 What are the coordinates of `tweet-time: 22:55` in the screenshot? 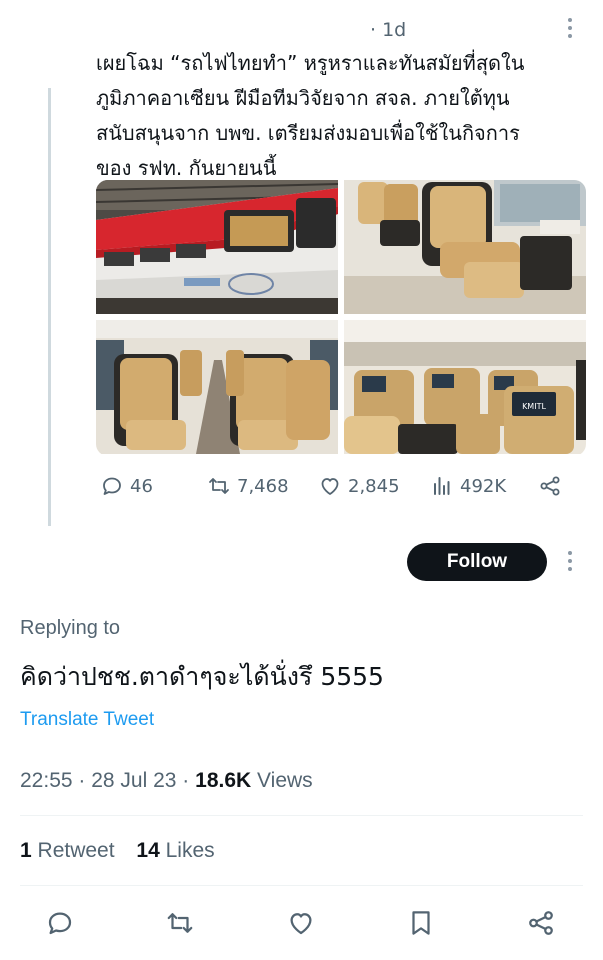 It's located at (46, 780).